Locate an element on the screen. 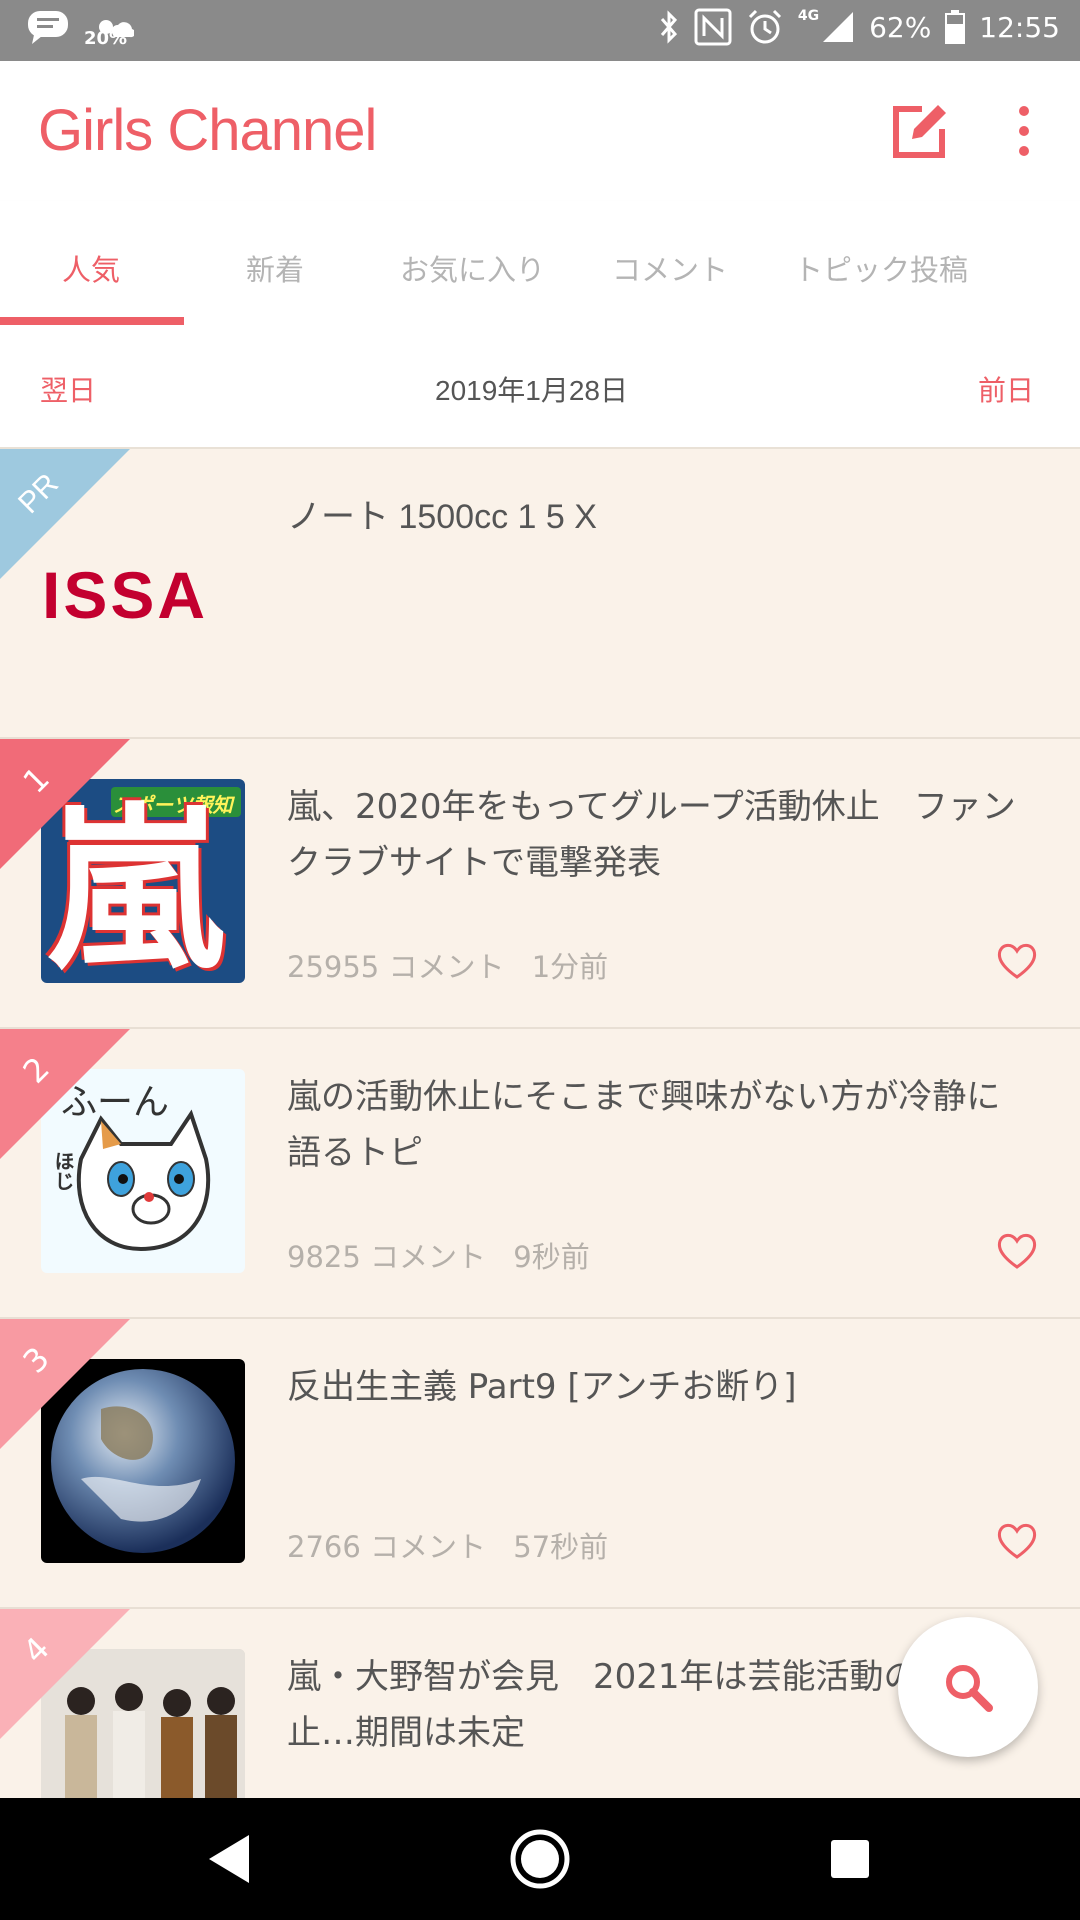 This screenshot has width=1080, height=1920. battery-icon is located at coordinates (955, 27).